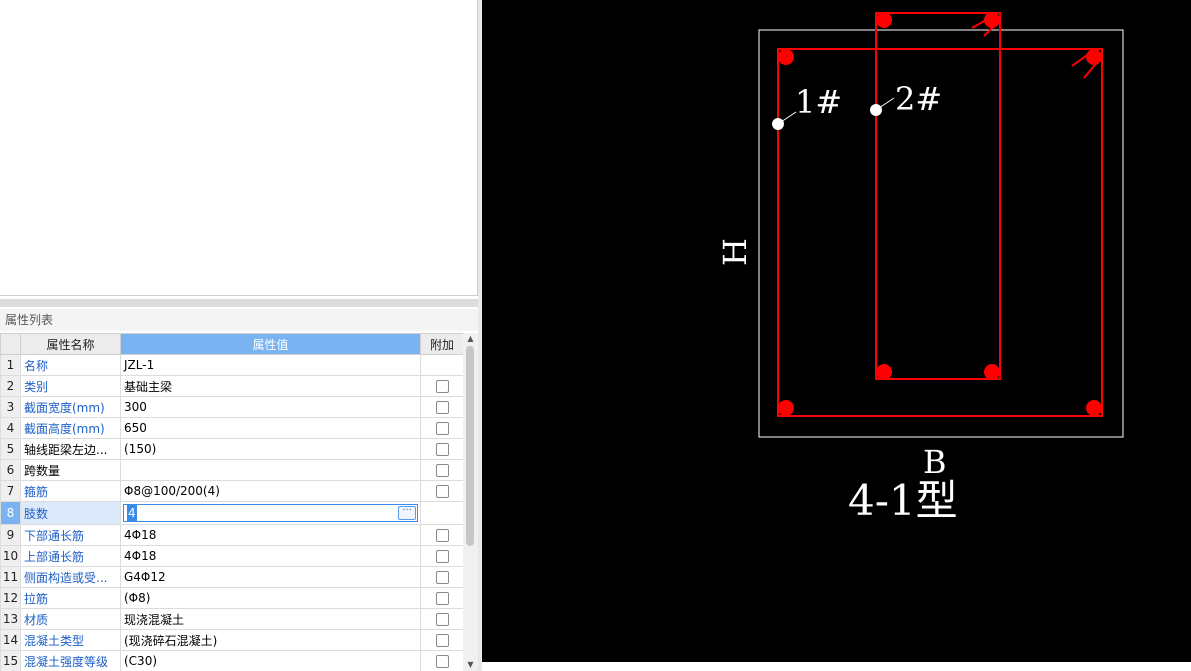 Image resolution: width=1191 pixels, height=671 pixels. I want to click on property-name-cell: 材质, so click(70, 619).